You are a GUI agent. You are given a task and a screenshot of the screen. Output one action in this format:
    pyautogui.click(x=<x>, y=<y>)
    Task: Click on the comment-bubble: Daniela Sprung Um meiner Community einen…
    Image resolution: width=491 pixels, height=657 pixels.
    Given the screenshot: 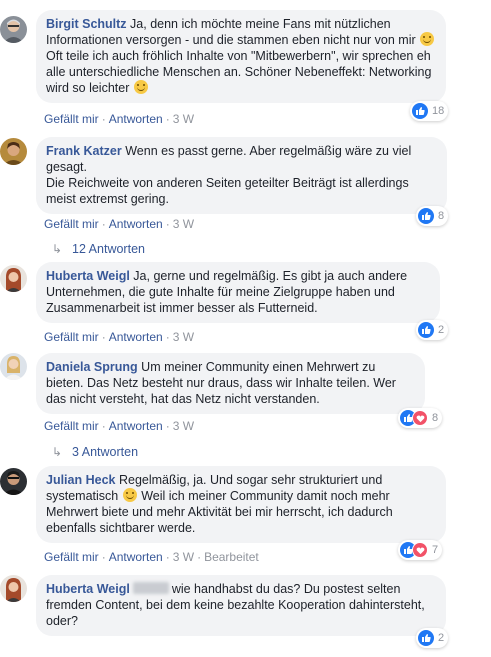 What is the action you would take?
    pyautogui.click(x=230, y=383)
    